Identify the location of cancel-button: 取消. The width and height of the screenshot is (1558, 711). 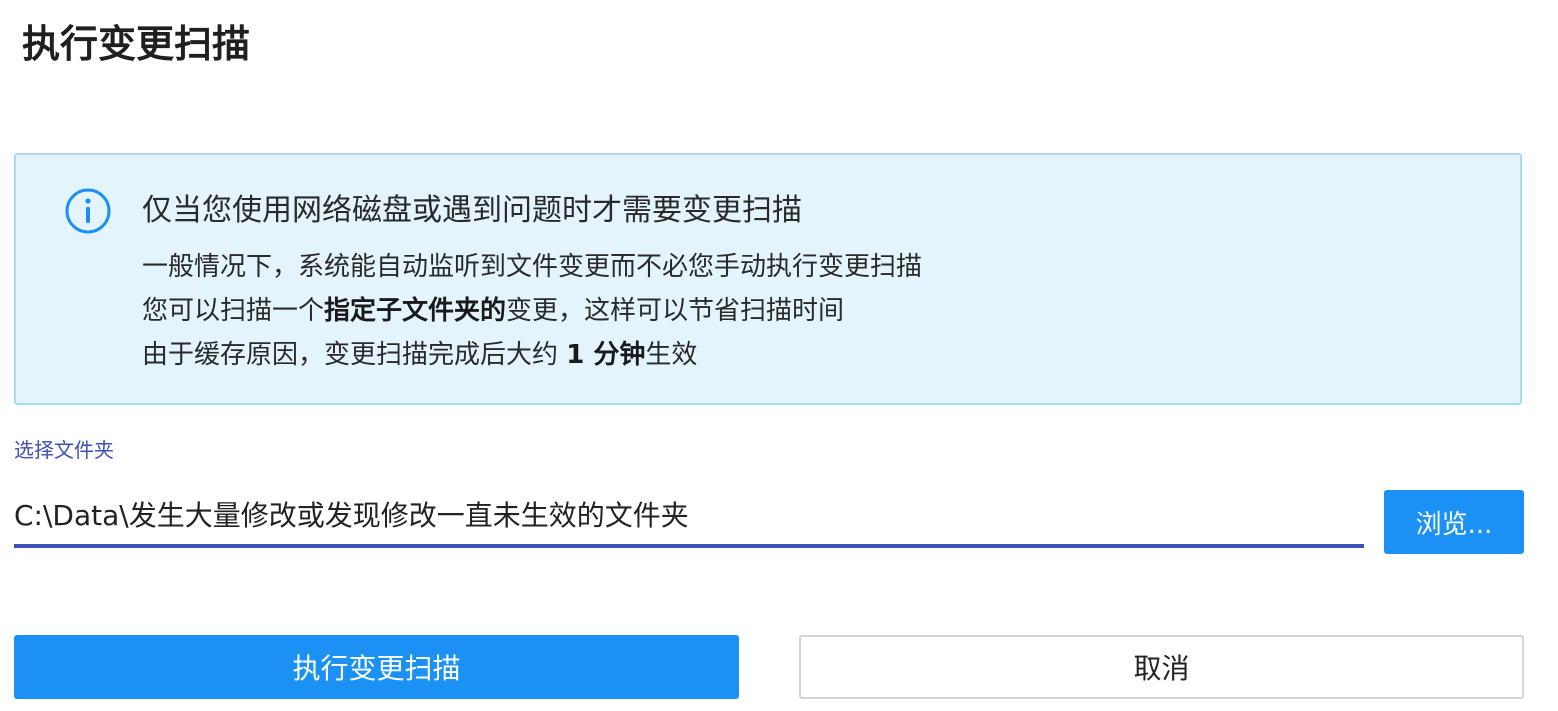
(1161, 667).